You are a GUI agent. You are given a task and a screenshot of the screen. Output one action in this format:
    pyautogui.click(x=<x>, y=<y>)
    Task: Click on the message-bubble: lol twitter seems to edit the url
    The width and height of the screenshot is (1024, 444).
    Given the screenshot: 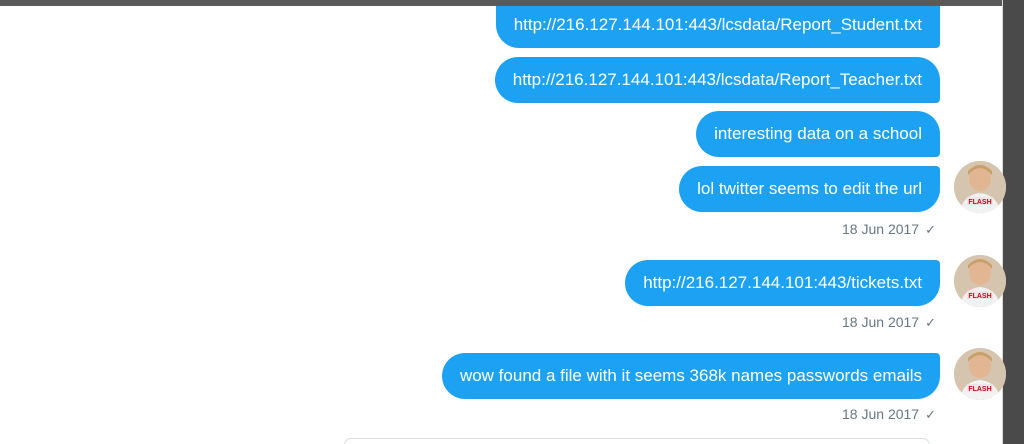 What is the action you would take?
    pyautogui.click(x=809, y=189)
    